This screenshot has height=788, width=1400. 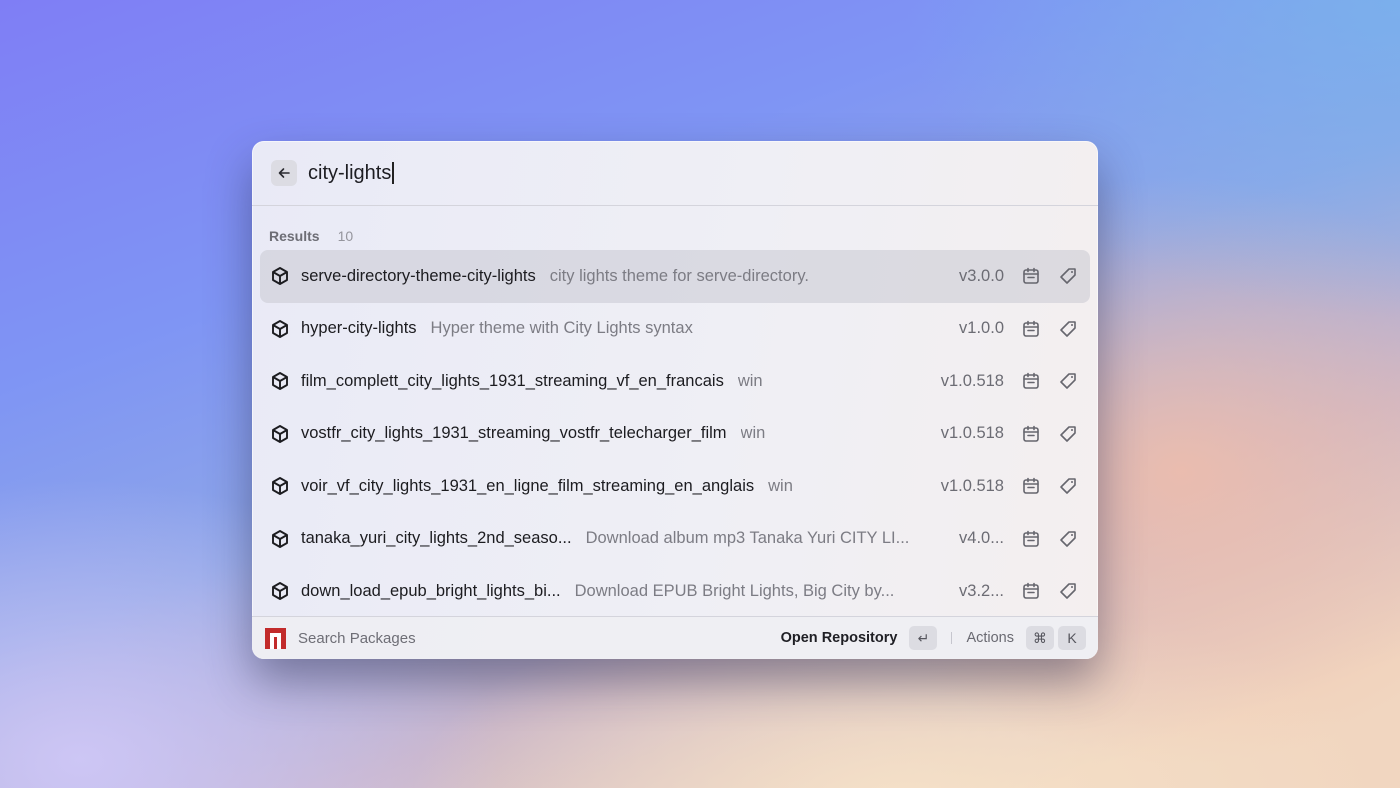 I want to click on text-caret, so click(x=393, y=173).